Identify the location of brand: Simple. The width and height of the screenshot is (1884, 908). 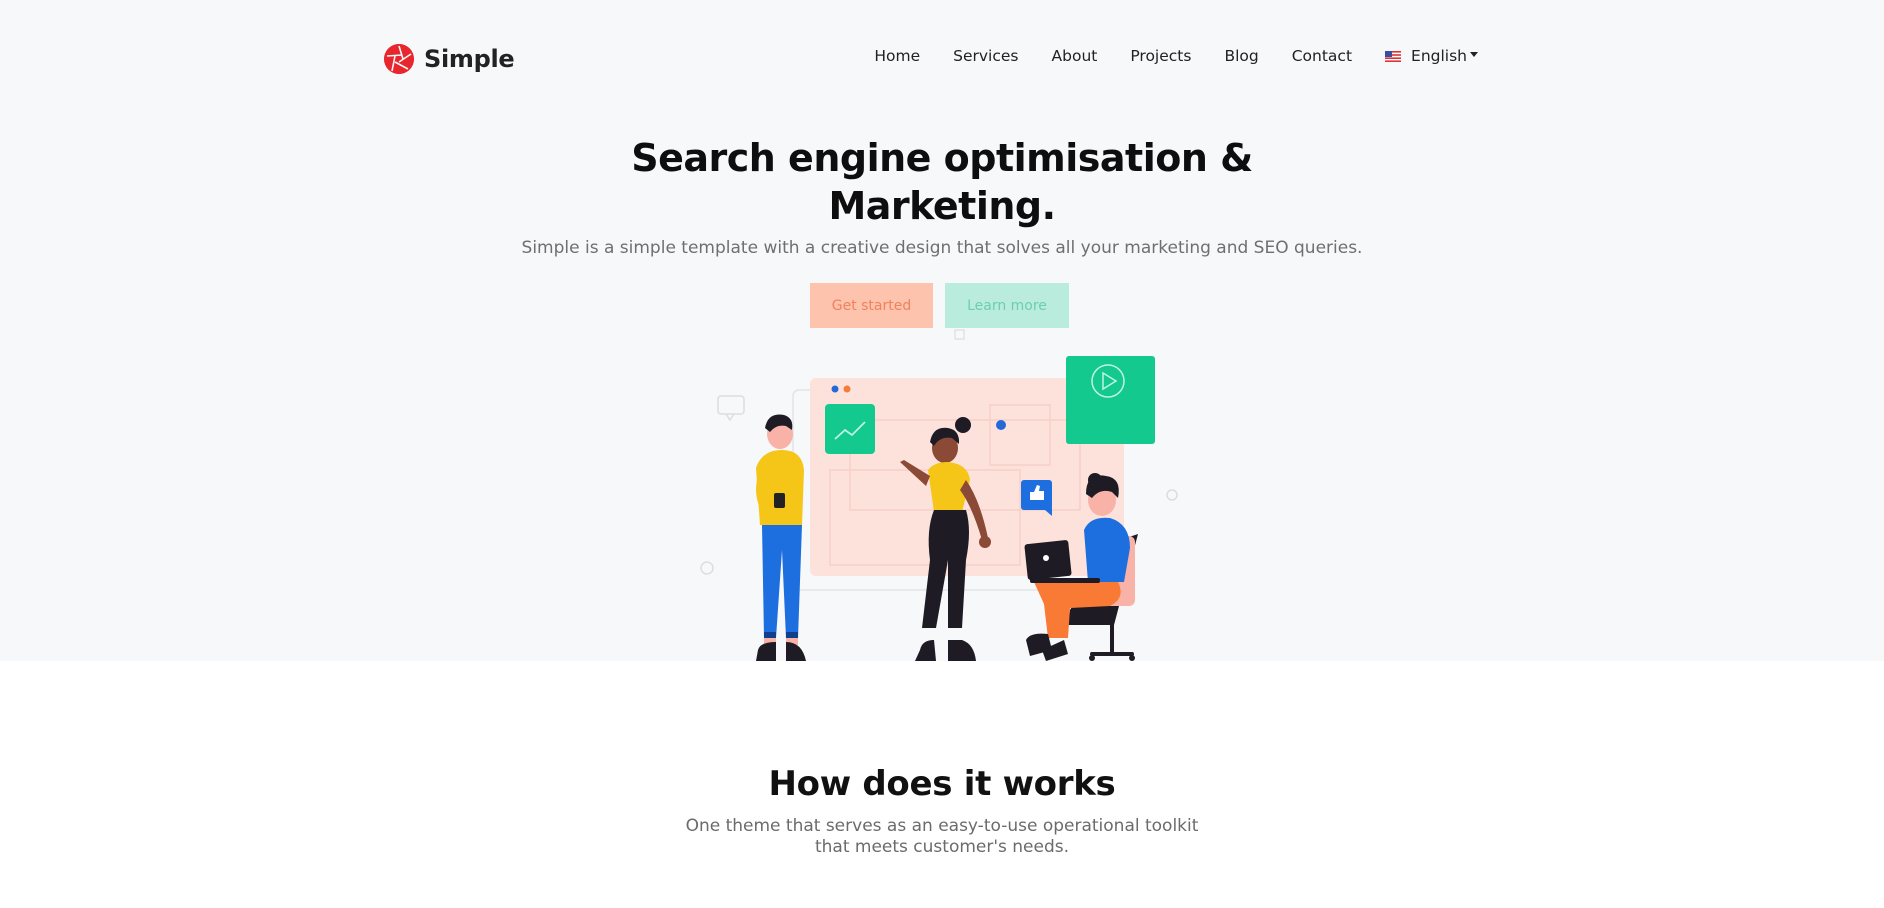
(449, 59).